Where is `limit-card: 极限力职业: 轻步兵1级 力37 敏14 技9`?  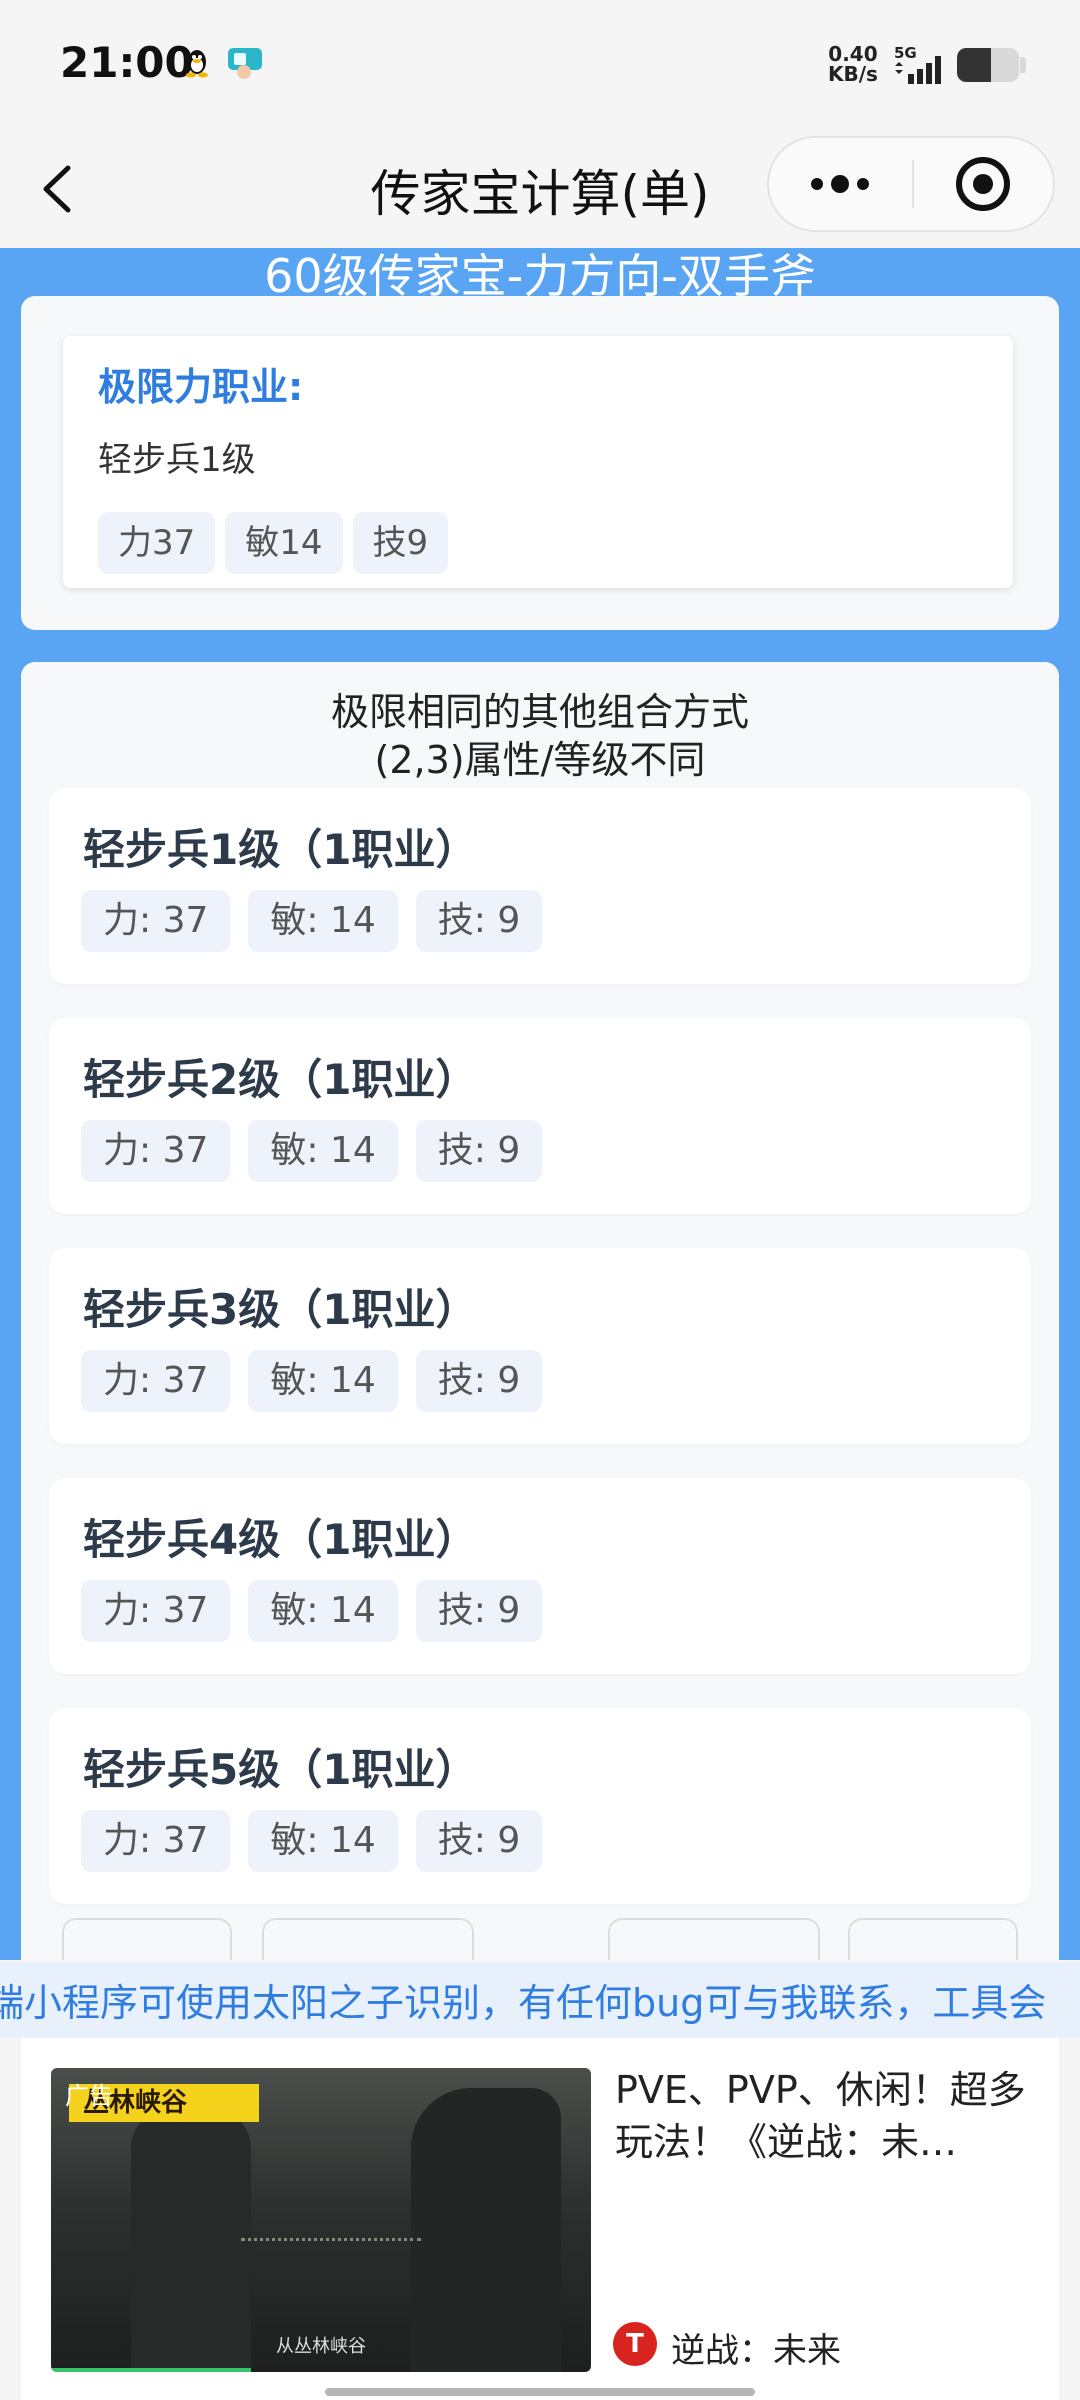
limit-card: 极限力职业: 轻步兵1级 力37 敏14 技9 is located at coordinates (538, 462).